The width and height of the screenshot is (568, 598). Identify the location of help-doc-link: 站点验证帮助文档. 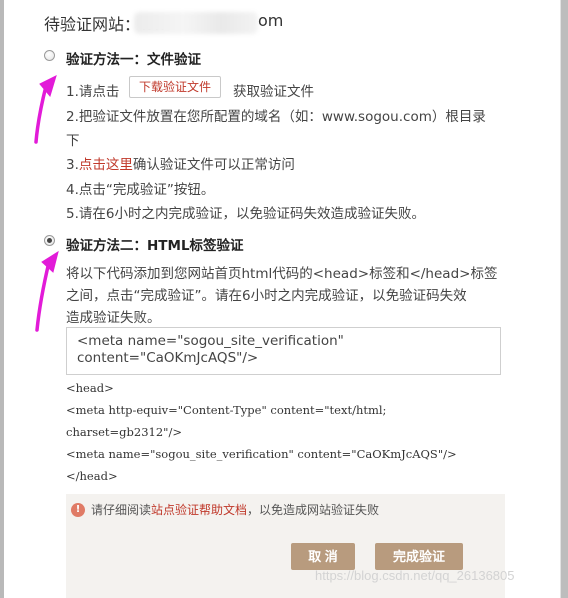
(199, 510).